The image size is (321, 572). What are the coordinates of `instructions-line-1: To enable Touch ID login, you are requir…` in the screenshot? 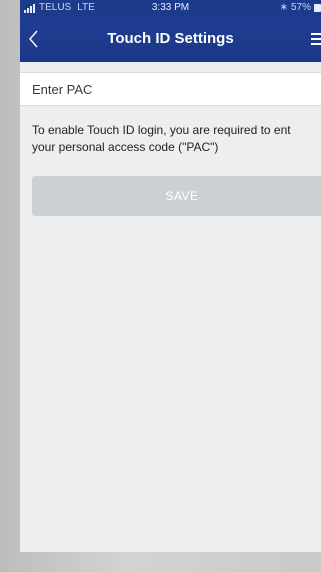 It's located at (161, 130).